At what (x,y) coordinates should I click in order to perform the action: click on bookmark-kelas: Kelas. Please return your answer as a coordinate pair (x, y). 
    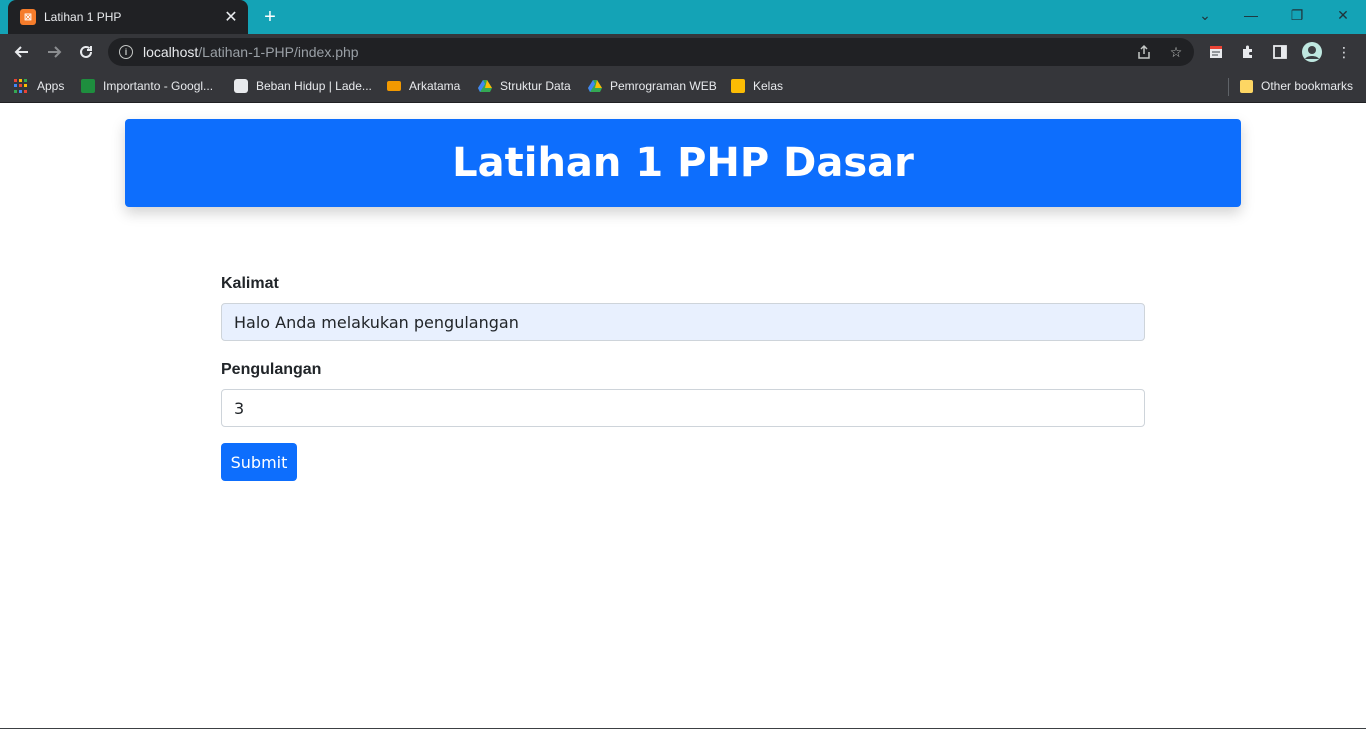
    Looking at the image, I should click on (757, 86).